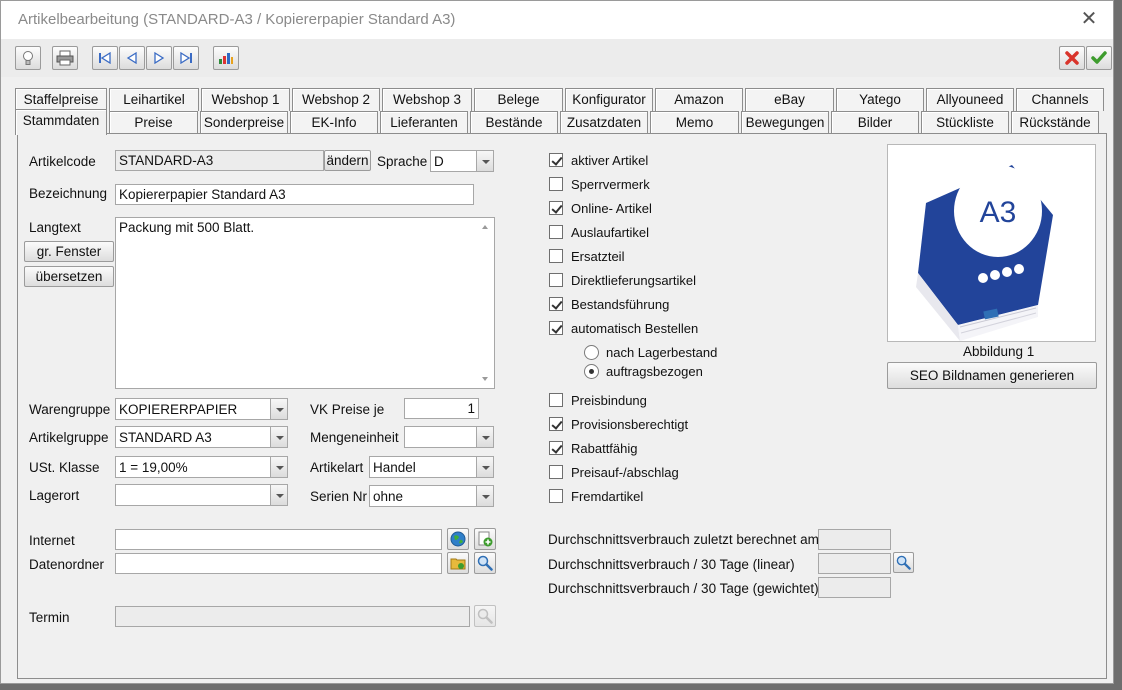 The height and width of the screenshot is (690, 1122). I want to click on radio-auftragsbezogen: auftragsbezogen, so click(643, 371).